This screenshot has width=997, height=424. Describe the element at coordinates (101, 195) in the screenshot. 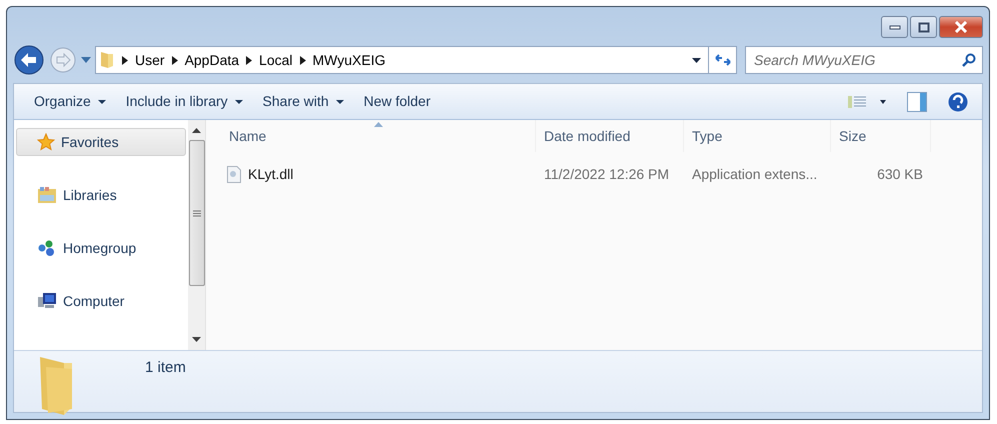

I see `nav-item: Libraries` at that location.